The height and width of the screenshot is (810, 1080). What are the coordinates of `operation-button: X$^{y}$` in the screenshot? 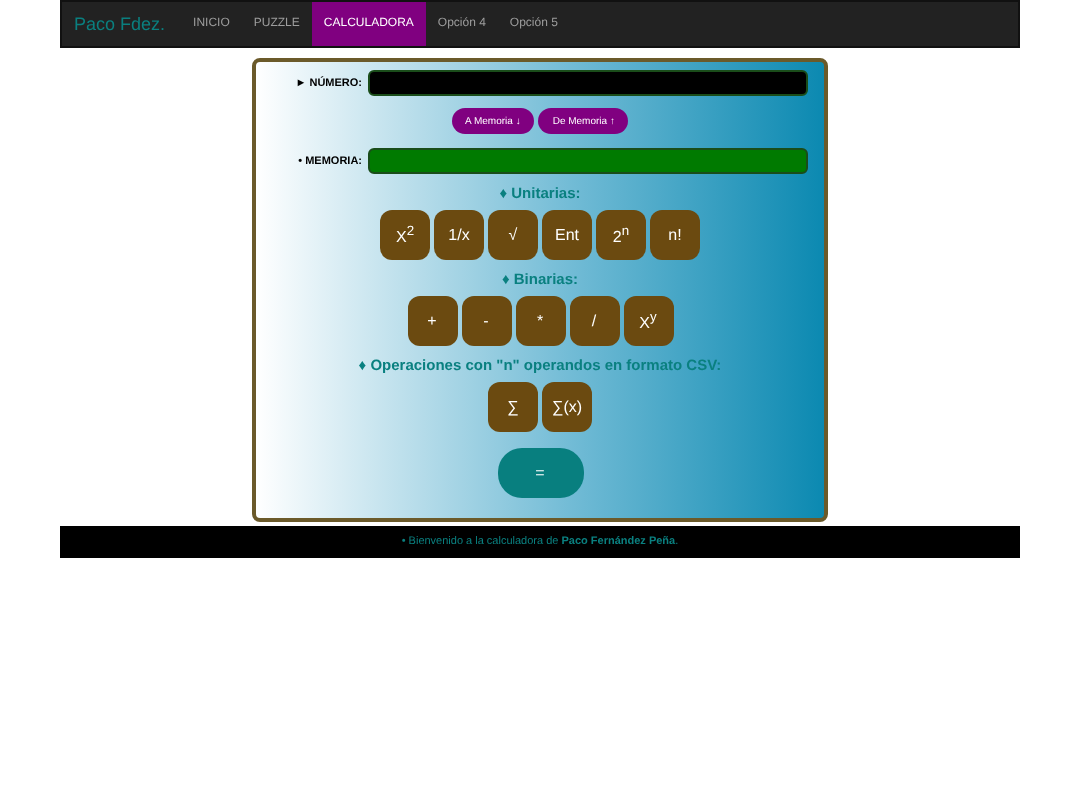 It's located at (648, 321).